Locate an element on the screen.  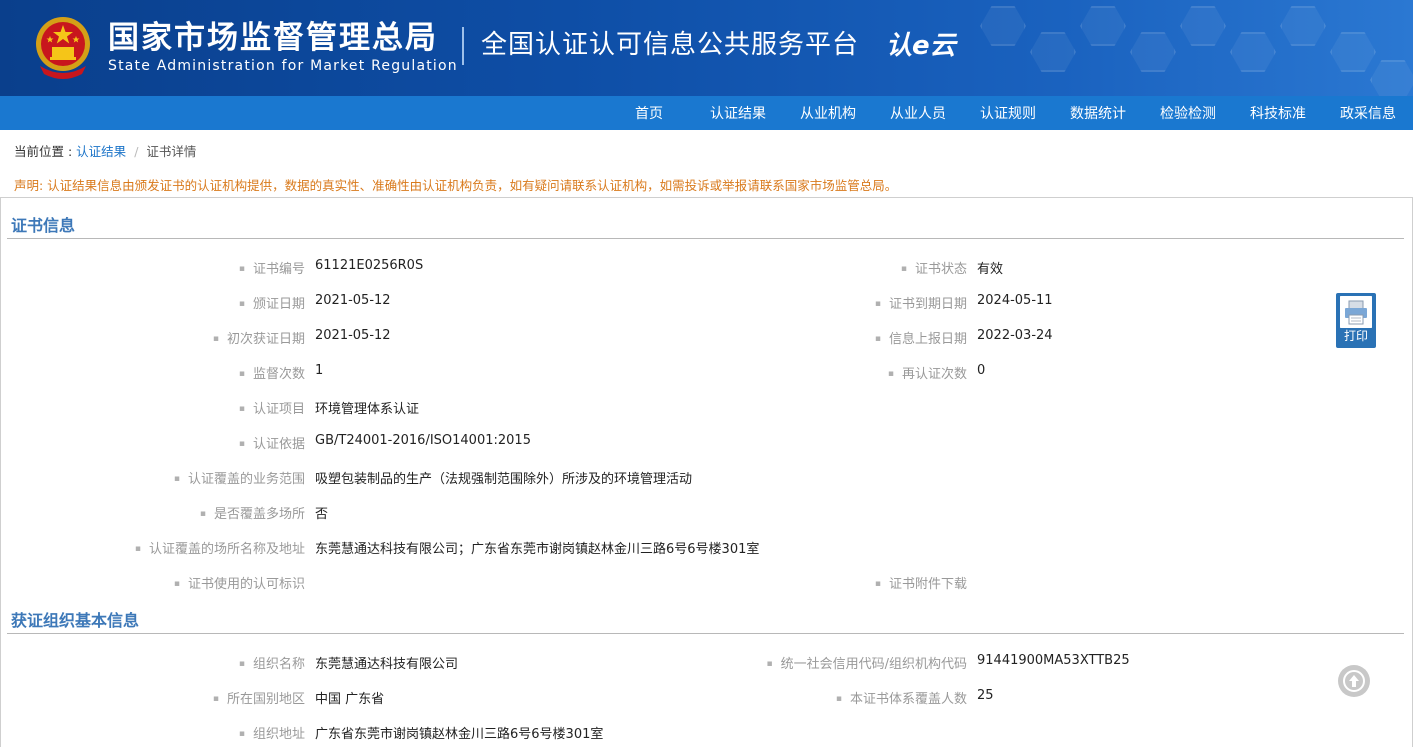
nav-statistics: 数据统计 is located at coordinates (1098, 113).